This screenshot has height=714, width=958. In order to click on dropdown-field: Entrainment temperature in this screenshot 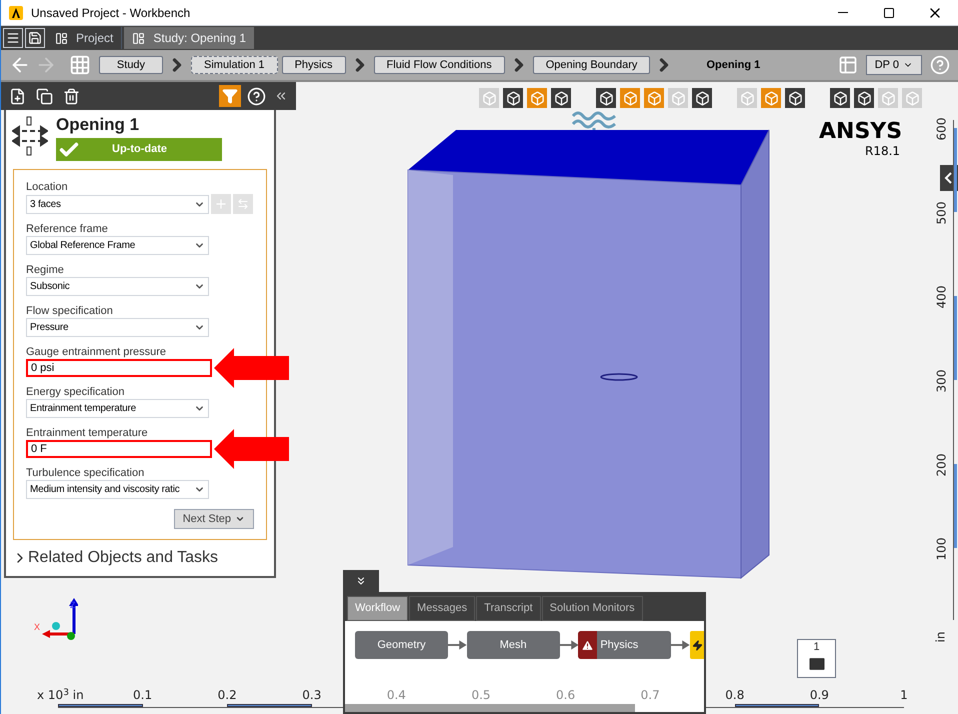, I will do `click(117, 408)`.